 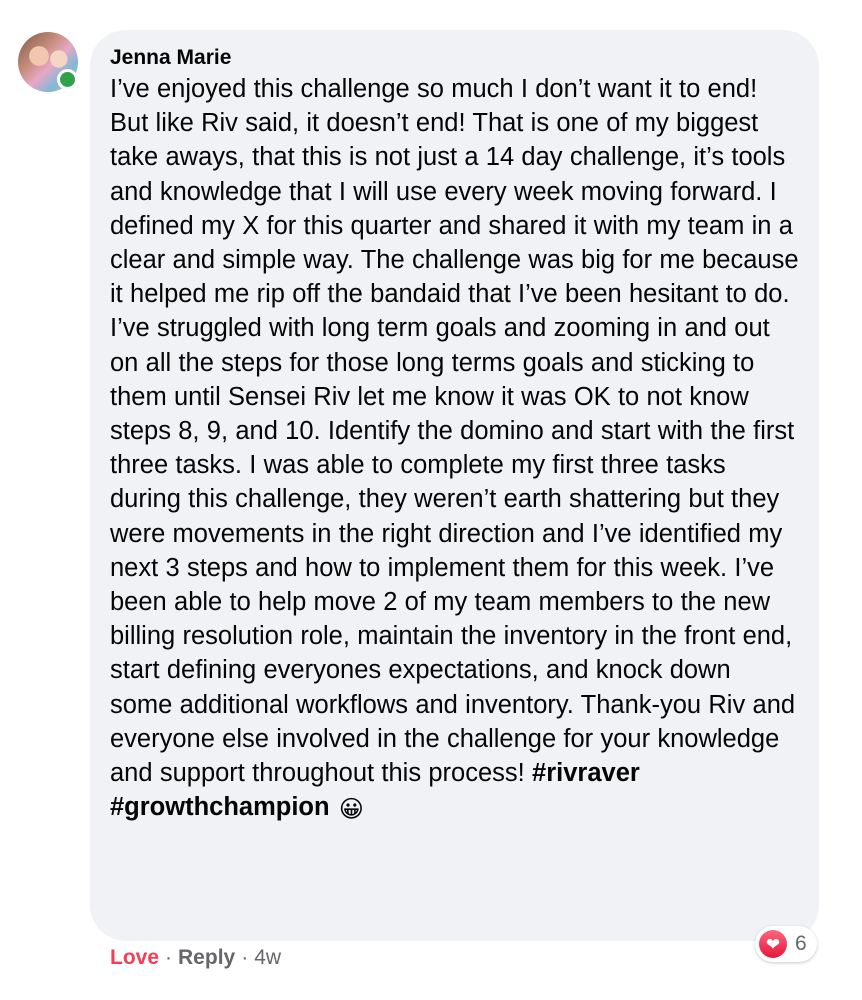 I want to click on online-status-indicator, so click(x=67, y=79).